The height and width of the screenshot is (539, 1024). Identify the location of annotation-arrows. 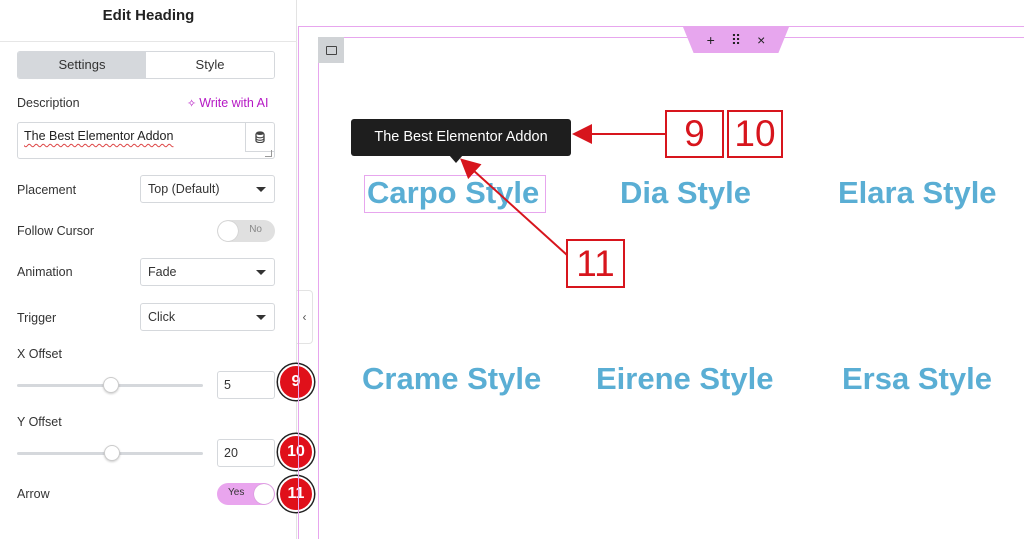
(562, 190).